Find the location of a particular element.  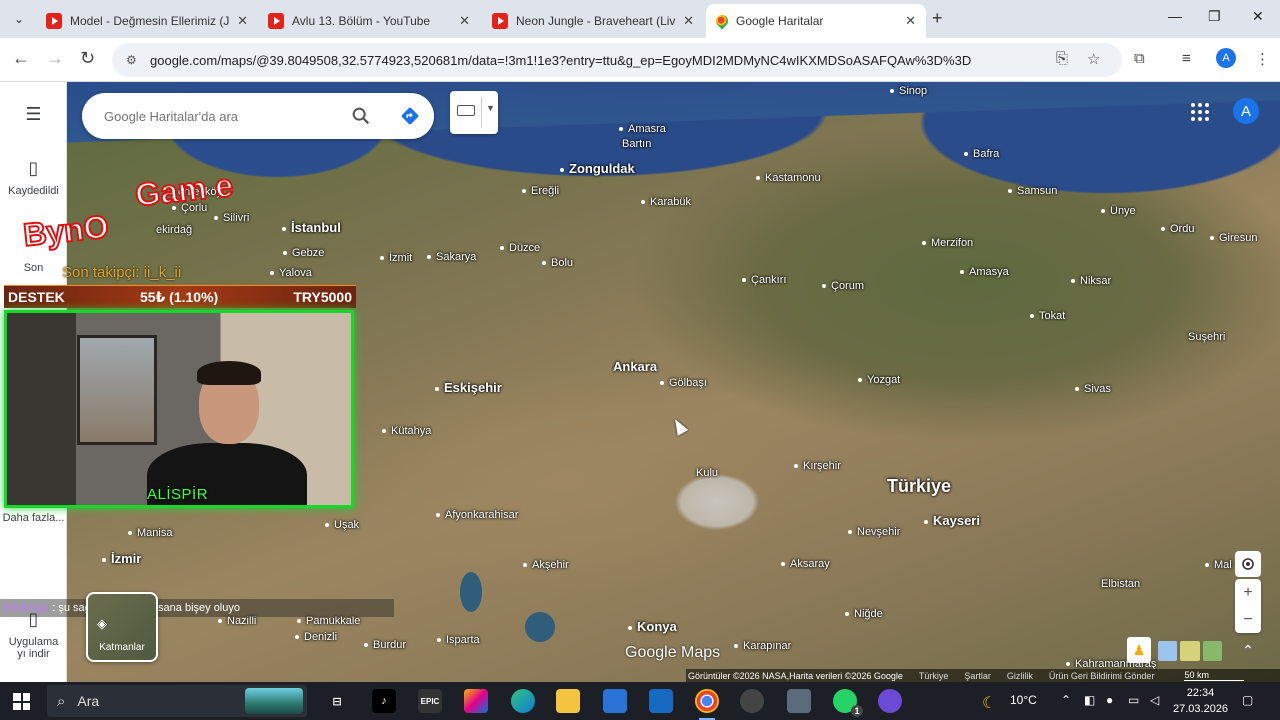

tray-app-icon: ◧ is located at coordinates (1089, 700).